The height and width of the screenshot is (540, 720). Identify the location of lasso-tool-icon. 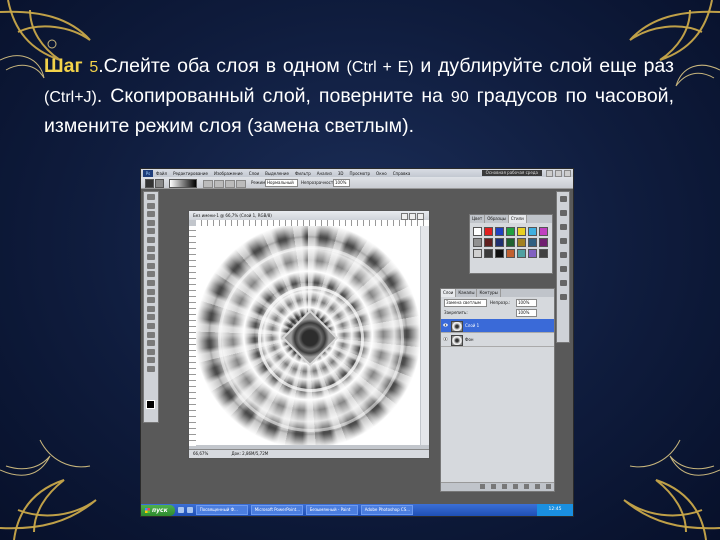
(151, 214).